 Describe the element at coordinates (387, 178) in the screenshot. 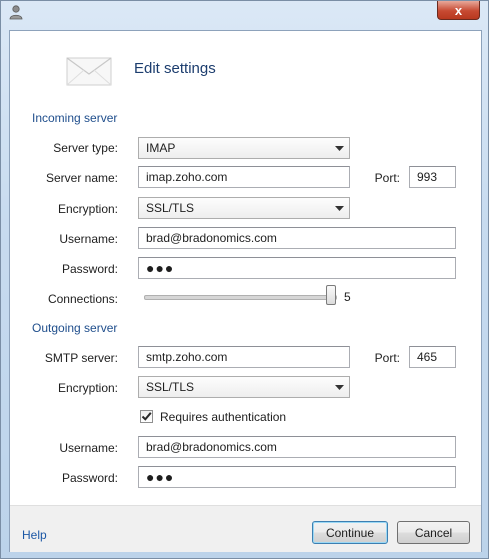

I see `incoming-port-label: Port:` at that location.